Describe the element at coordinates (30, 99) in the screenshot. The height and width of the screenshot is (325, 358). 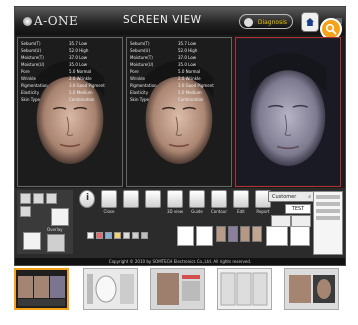
I see `metric-label: Skin Type` at that location.